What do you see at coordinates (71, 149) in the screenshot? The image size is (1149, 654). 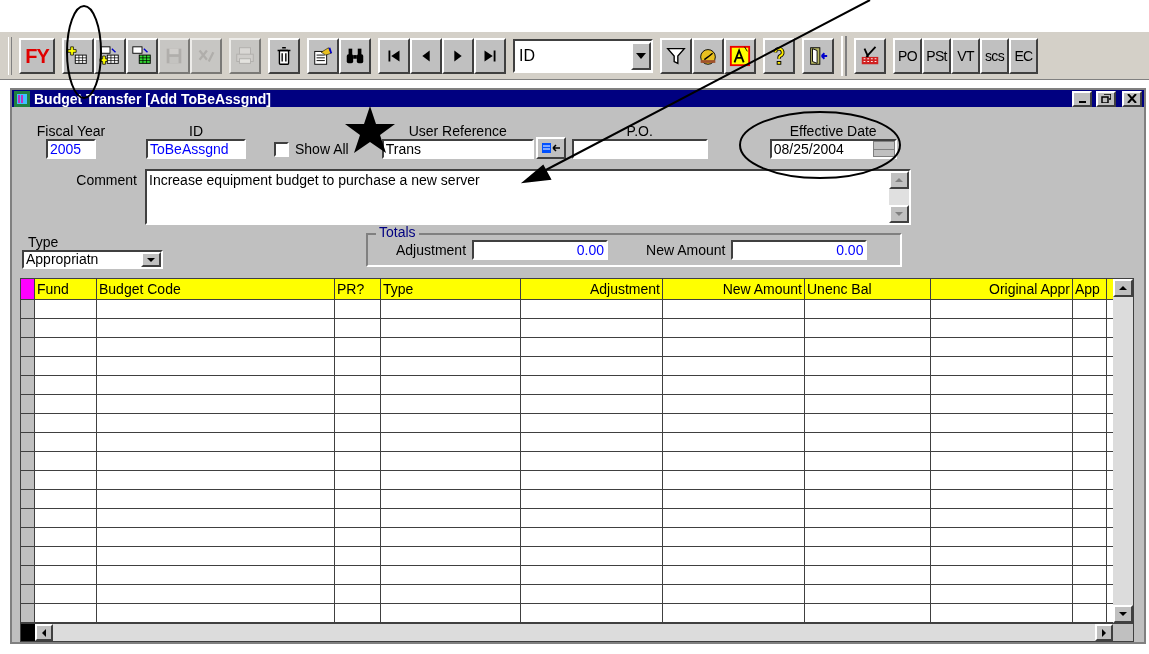 I see `input-field: 2005` at bounding box center [71, 149].